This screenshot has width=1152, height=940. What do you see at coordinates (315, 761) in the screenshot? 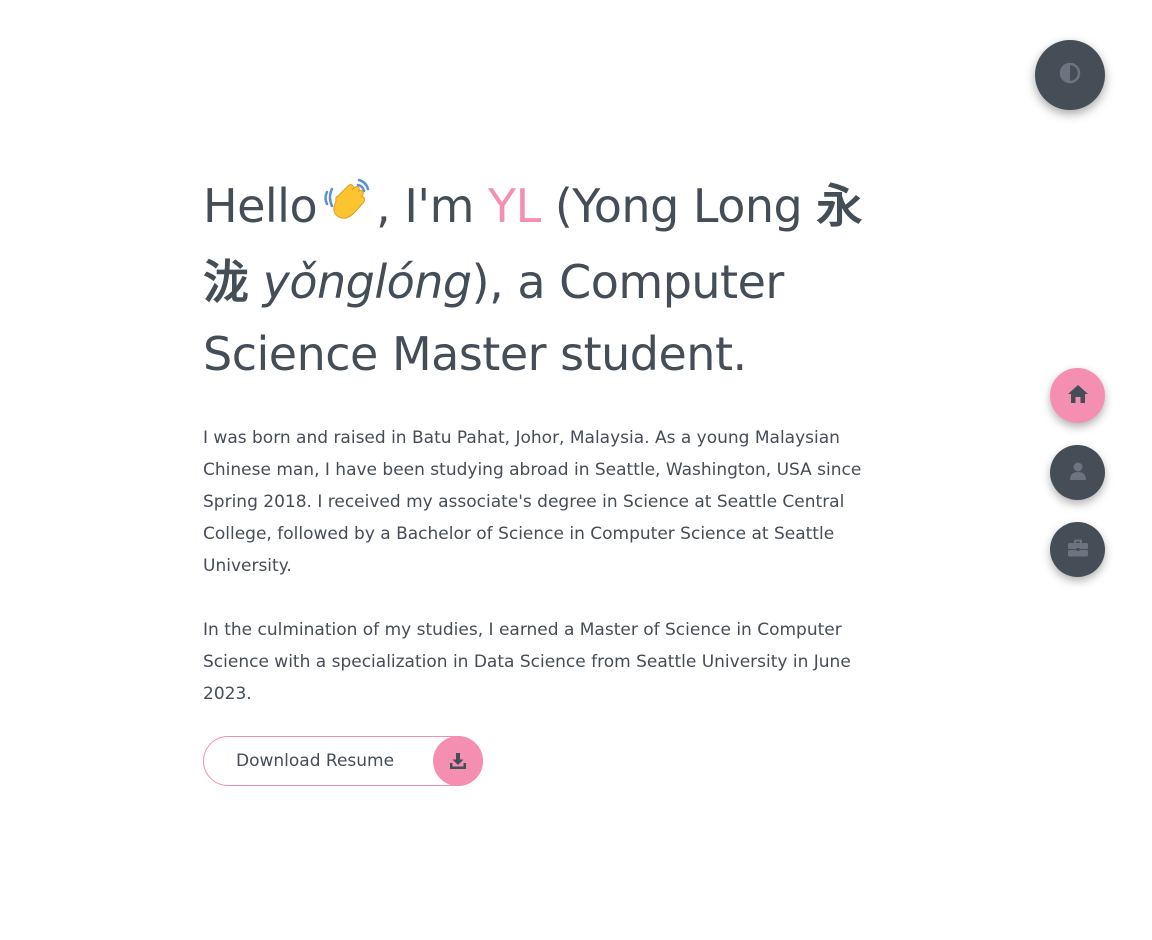
I see `download-resume-label: Download Resume` at bounding box center [315, 761].